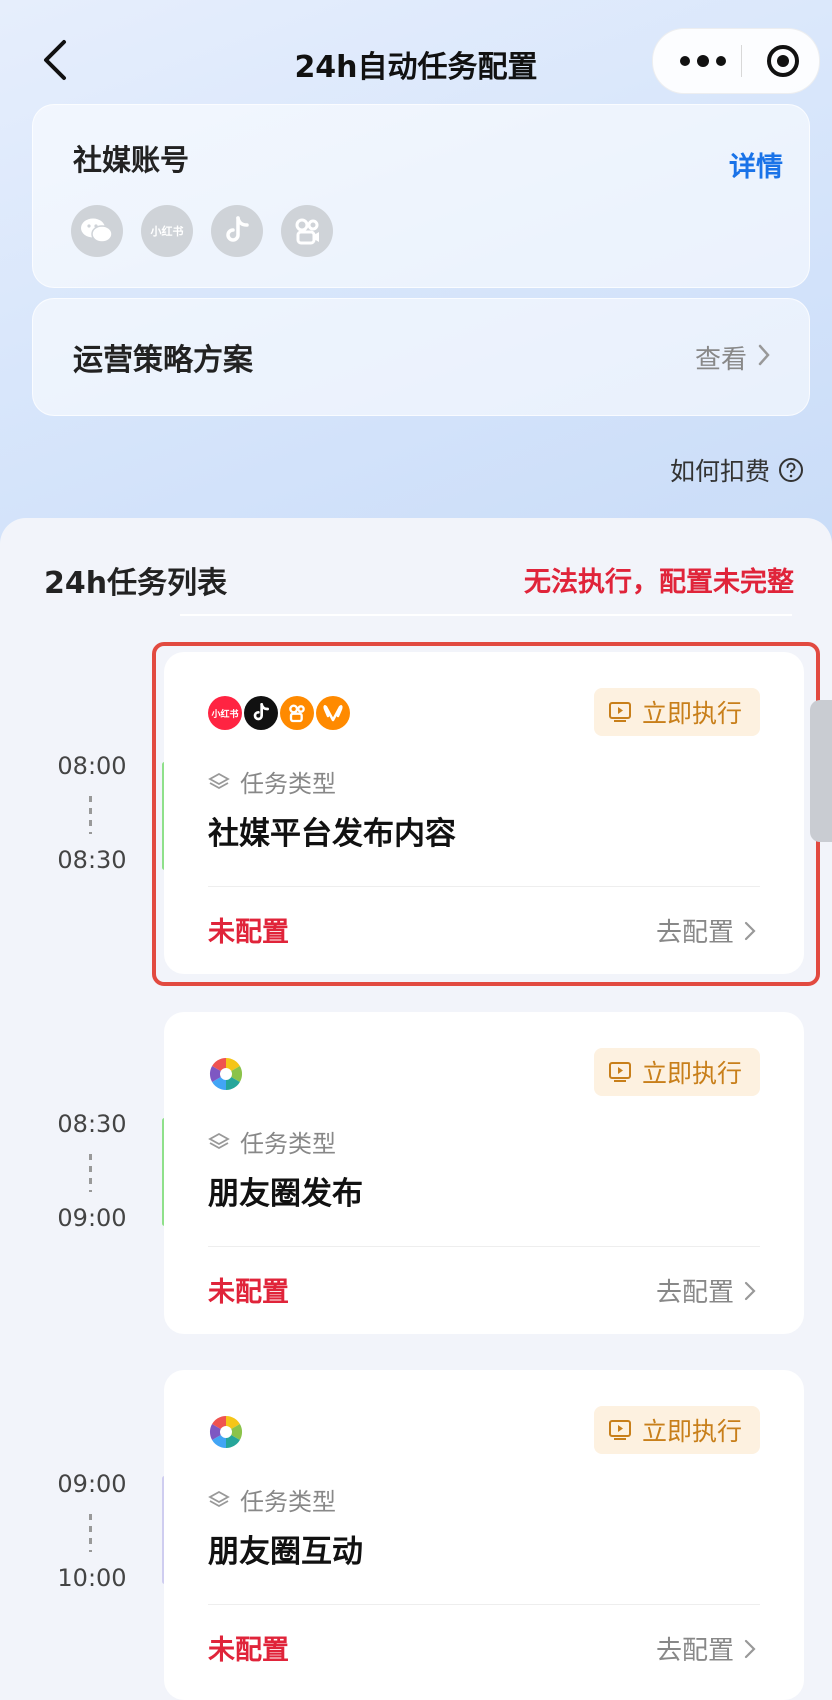  I want to click on section-divider, so click(486, 615).